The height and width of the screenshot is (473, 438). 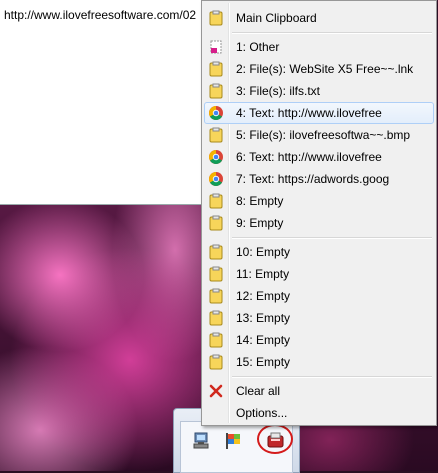 I want to click on menu-item-10: 10: Empty, so click(x=319, y=252).